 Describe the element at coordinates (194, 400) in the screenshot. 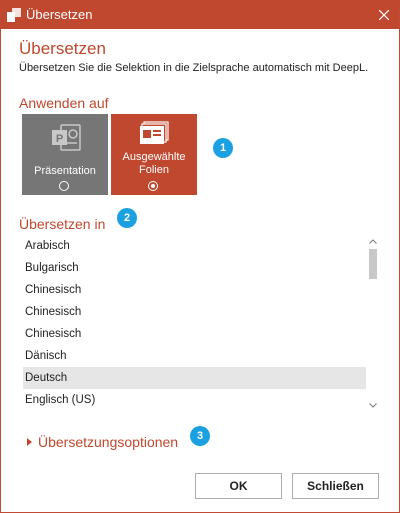

I see `language-item-englisch-us: Englisch (US)` at that location.